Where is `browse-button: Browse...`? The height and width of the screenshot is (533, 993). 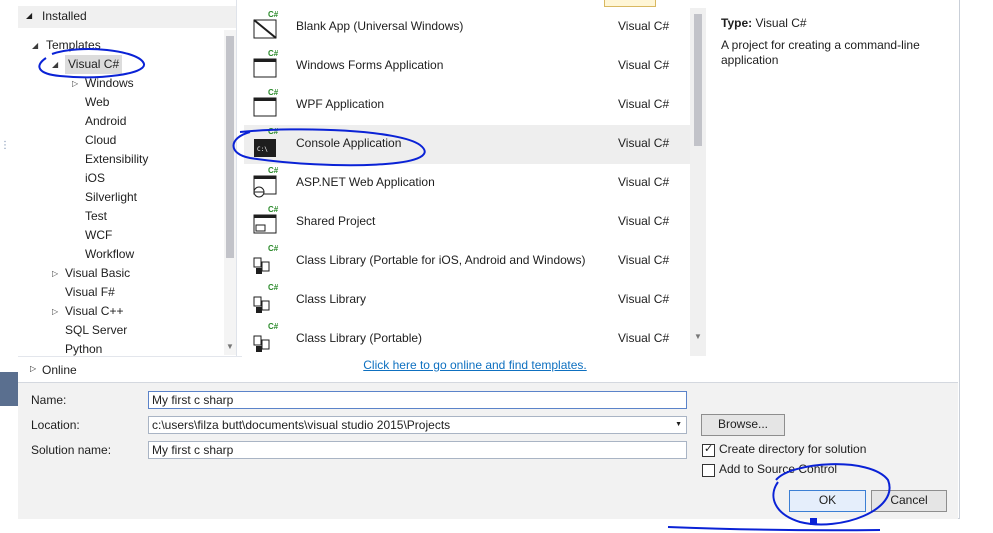 browse-button: Browse... is located at coordinates (743, 425).